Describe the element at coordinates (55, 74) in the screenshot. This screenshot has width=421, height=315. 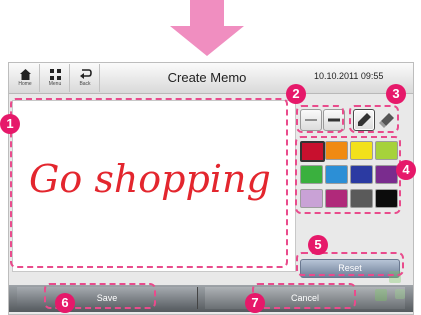
I see `menu-icon` at that location.